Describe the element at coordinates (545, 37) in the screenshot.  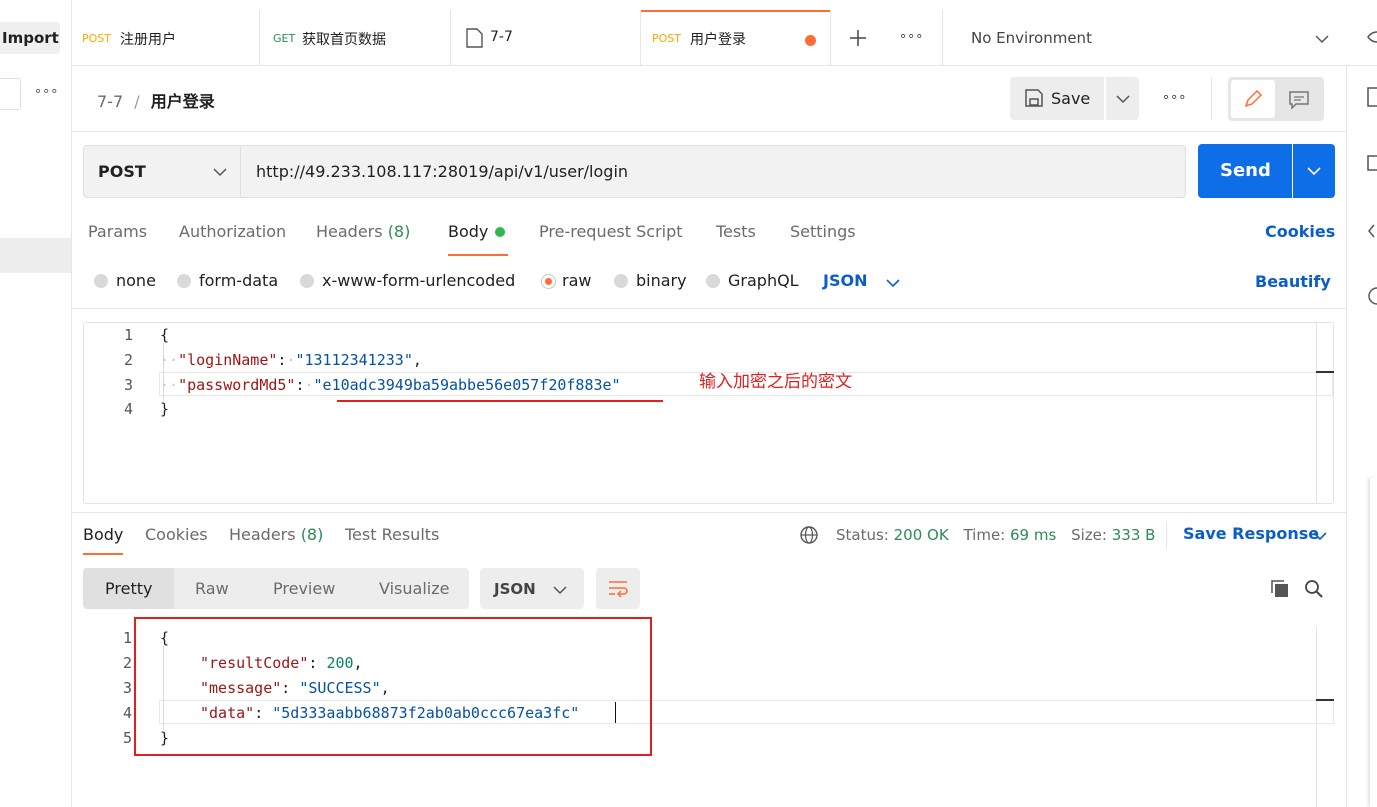
I see `tab-collection-7-7: 7-7` at that location.